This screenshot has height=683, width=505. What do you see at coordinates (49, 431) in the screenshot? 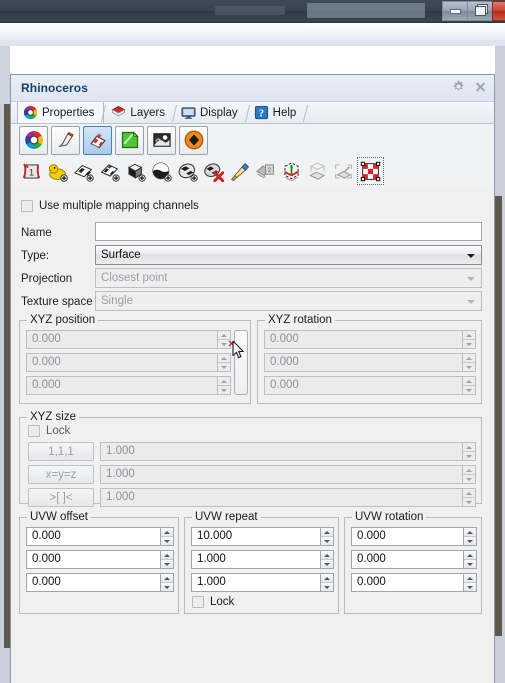
I see `xyz-size-lock-row: Lock` at bounding box center [49, 431].